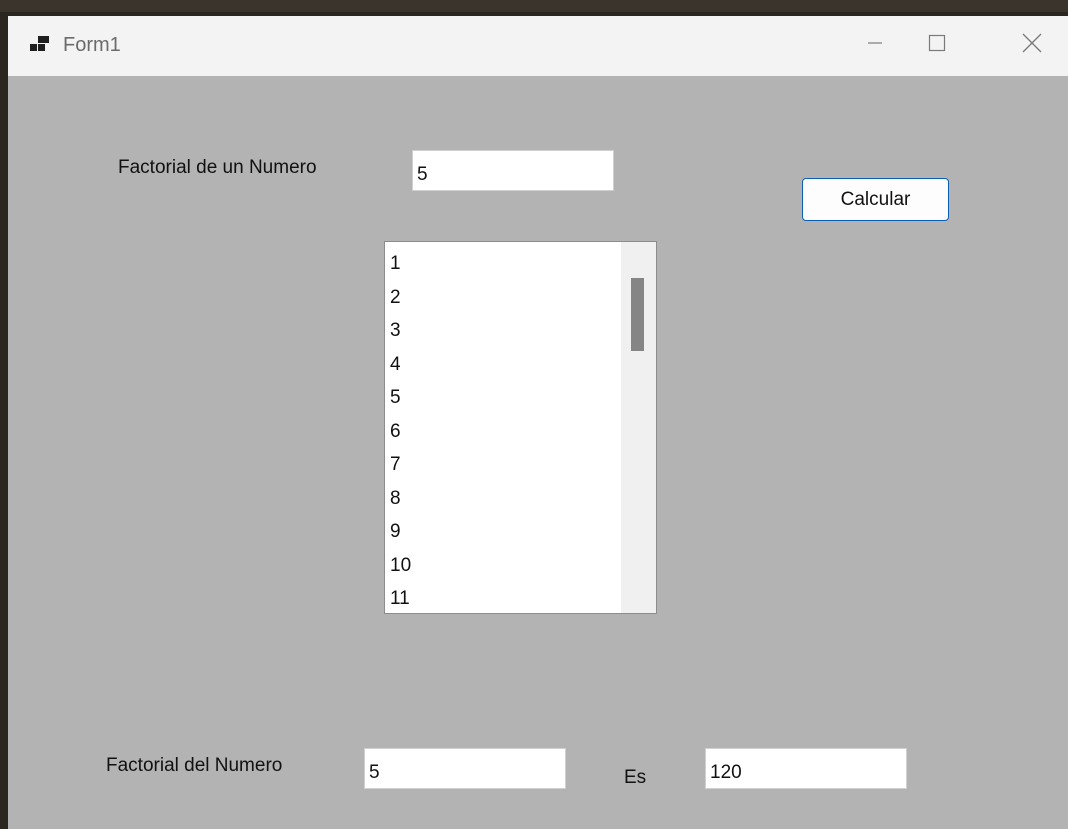 This screenshot has width=1068, height=829. What do you see at coordinates (503, 569) in the screenshot?
I see `list-item: 10` at bounding box center [503, 569].